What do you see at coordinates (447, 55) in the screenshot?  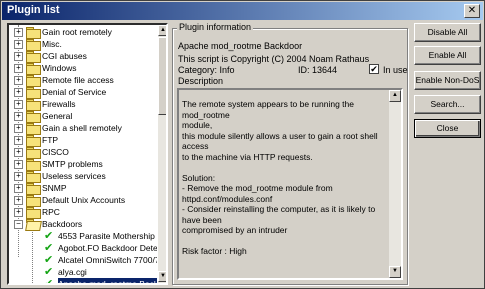 I see `enable-all-button: Enable All` at bounding box center [447, 55].